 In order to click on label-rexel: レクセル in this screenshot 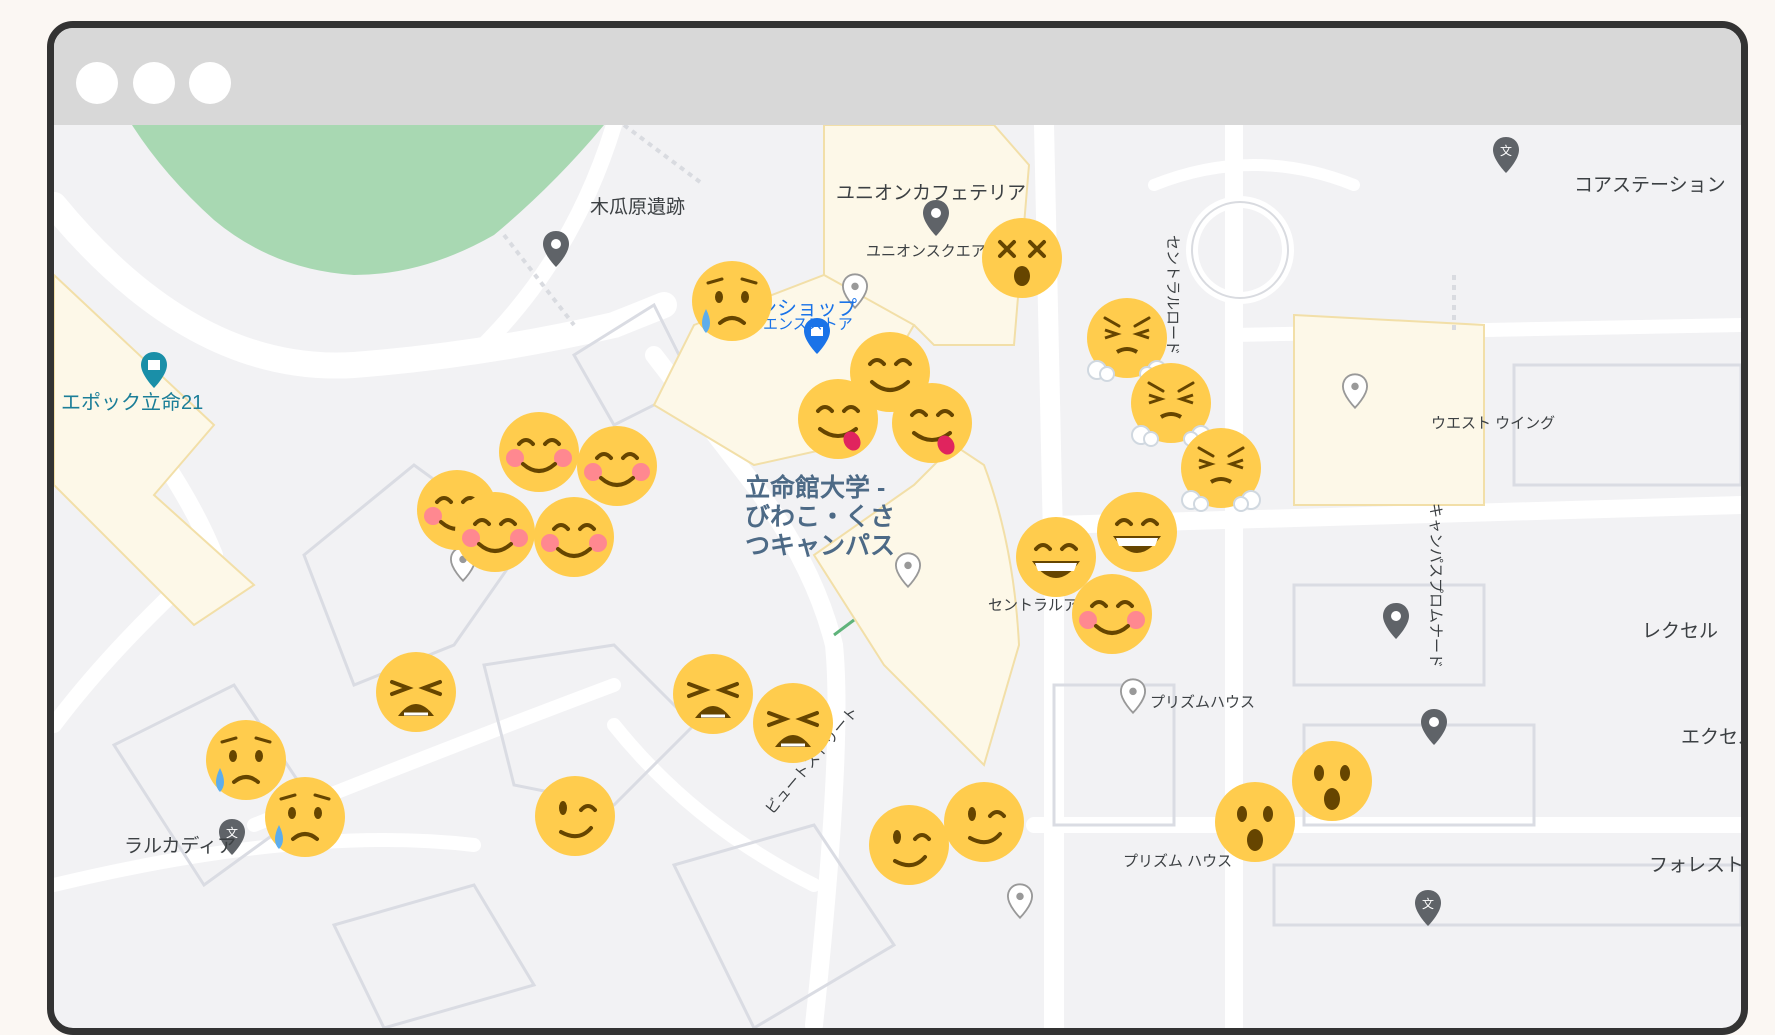, I will do `click(1680, 631)`.